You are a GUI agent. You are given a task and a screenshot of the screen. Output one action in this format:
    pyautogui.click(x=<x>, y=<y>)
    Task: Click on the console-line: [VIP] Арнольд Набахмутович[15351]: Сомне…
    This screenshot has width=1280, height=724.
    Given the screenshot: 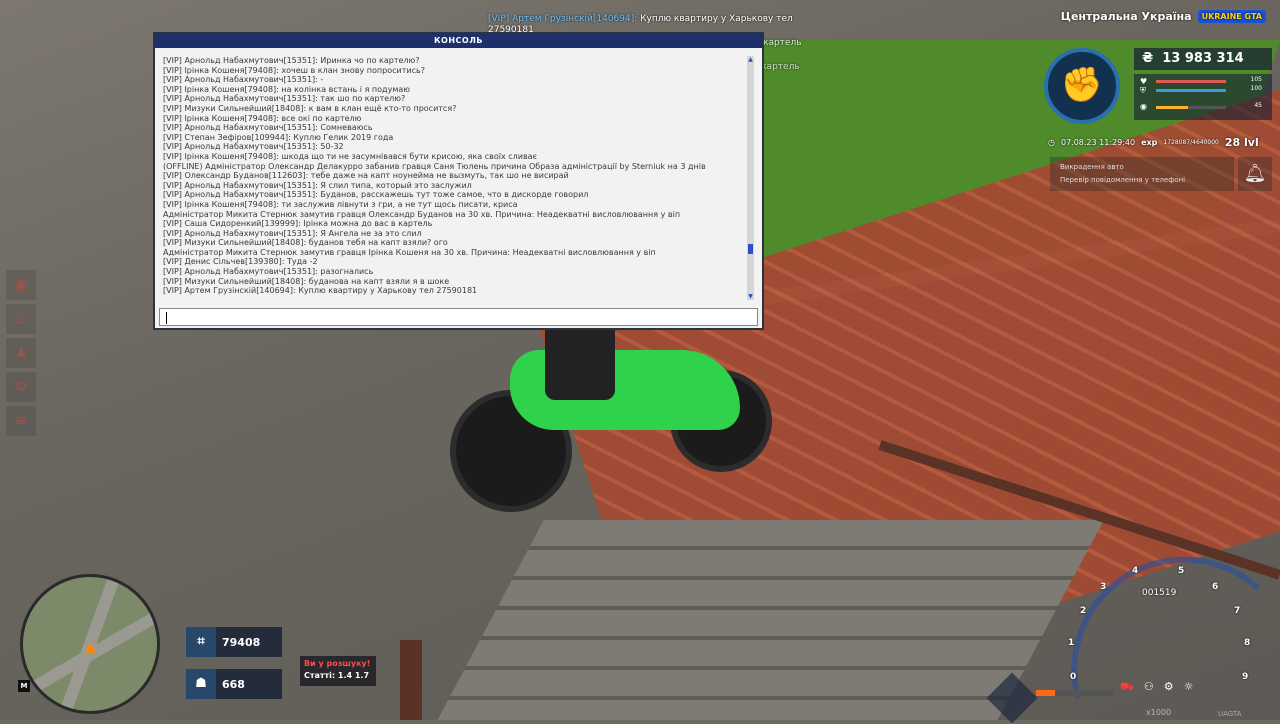 What is the action you would take?
    pyautogui.click(x=268, y=128)
    